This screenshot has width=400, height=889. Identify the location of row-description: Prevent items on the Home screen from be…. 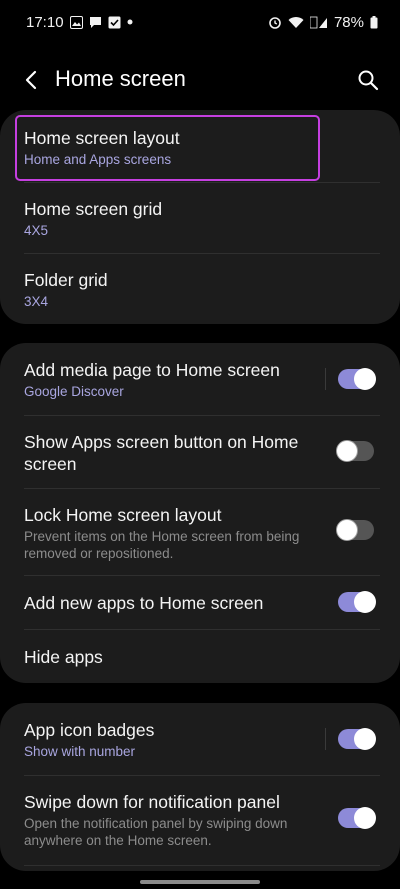
(162, 536).